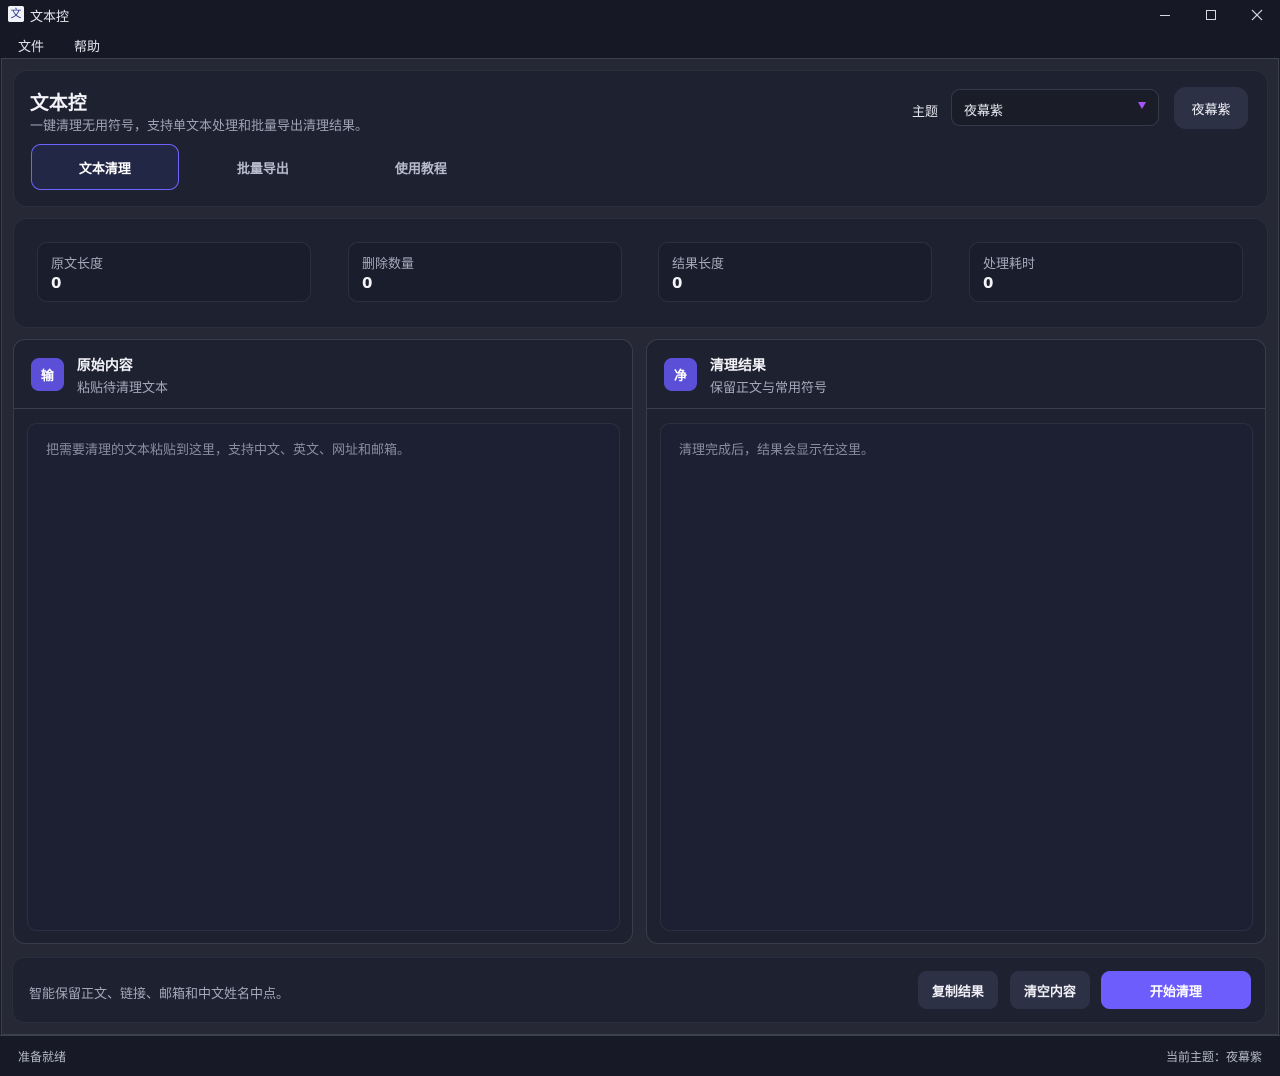 The image size is (1280, 1076). Describe the element at coordinates (956, 374) in the screenshot. I see `output-panel-header: 净 清理结果 保留正文与常用符号` at that location.